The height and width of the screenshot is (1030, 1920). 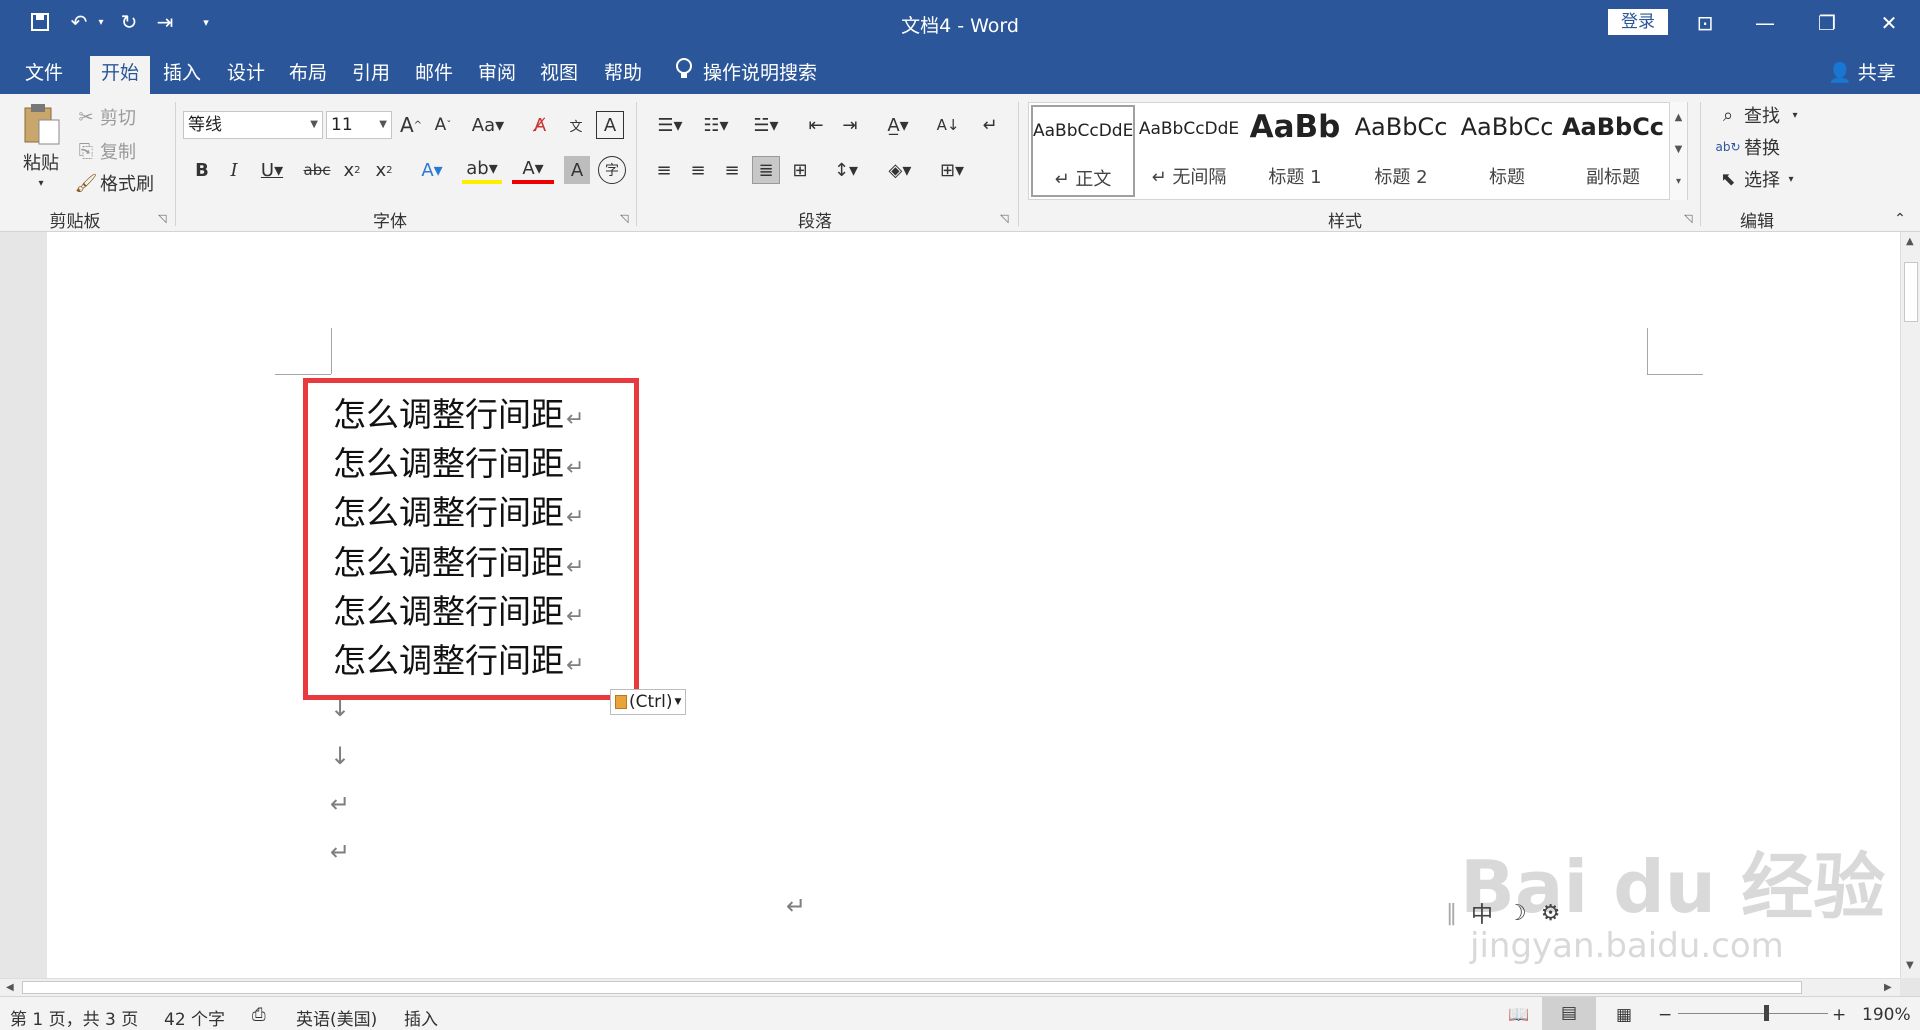 I want to click on align-center-icon: ≡, so click(x=698, y=170).